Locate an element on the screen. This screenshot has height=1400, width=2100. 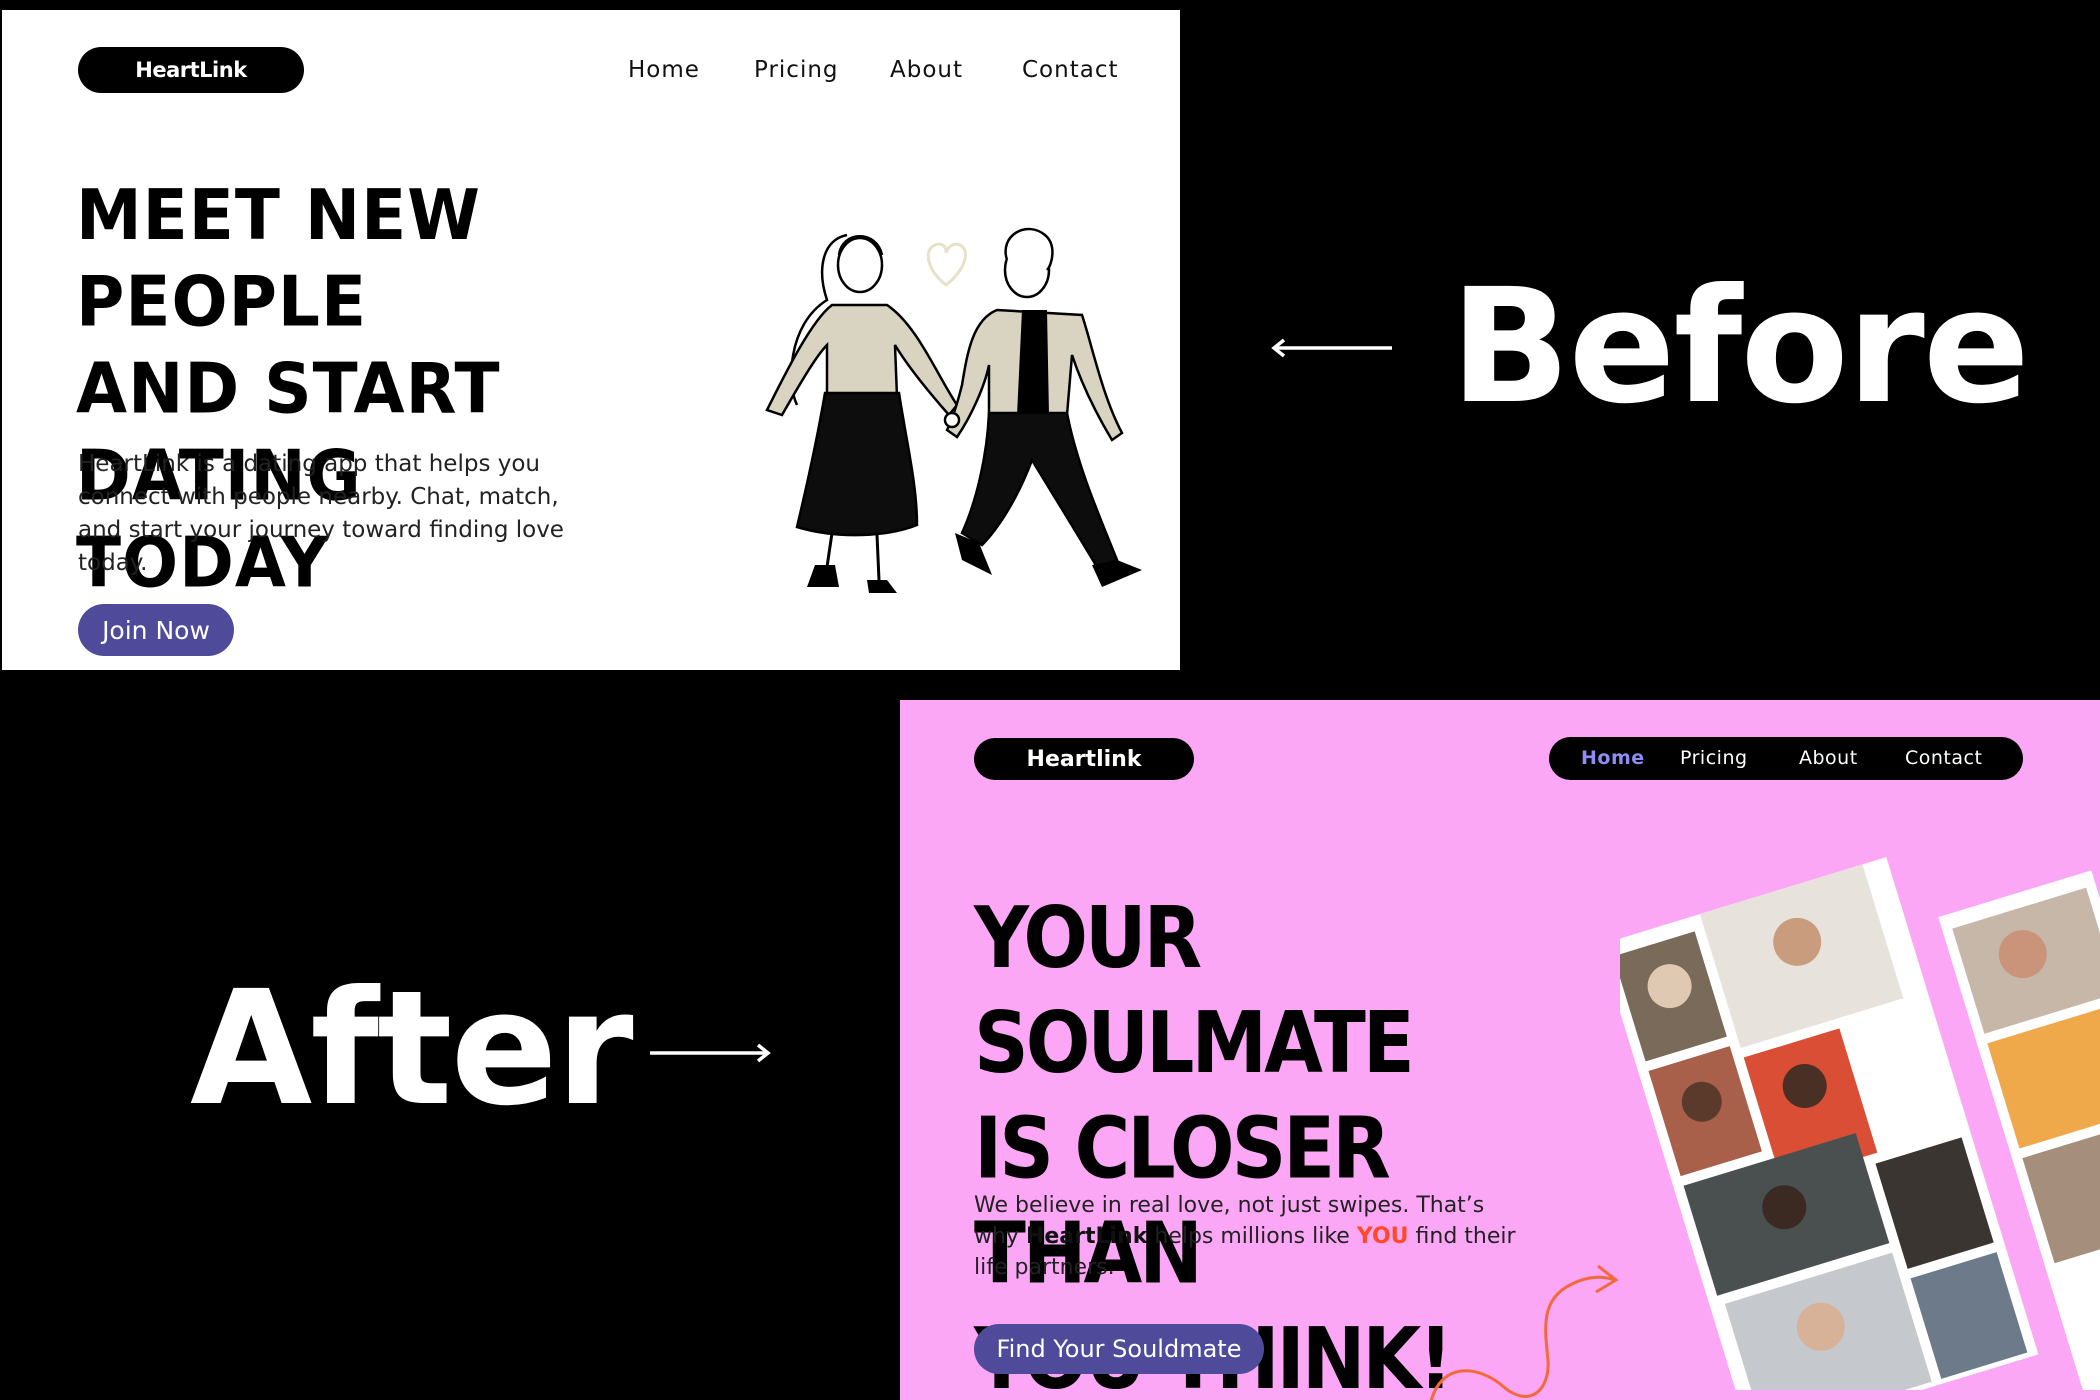
profile-photo-collage is located at coordinates (1849, 1115).